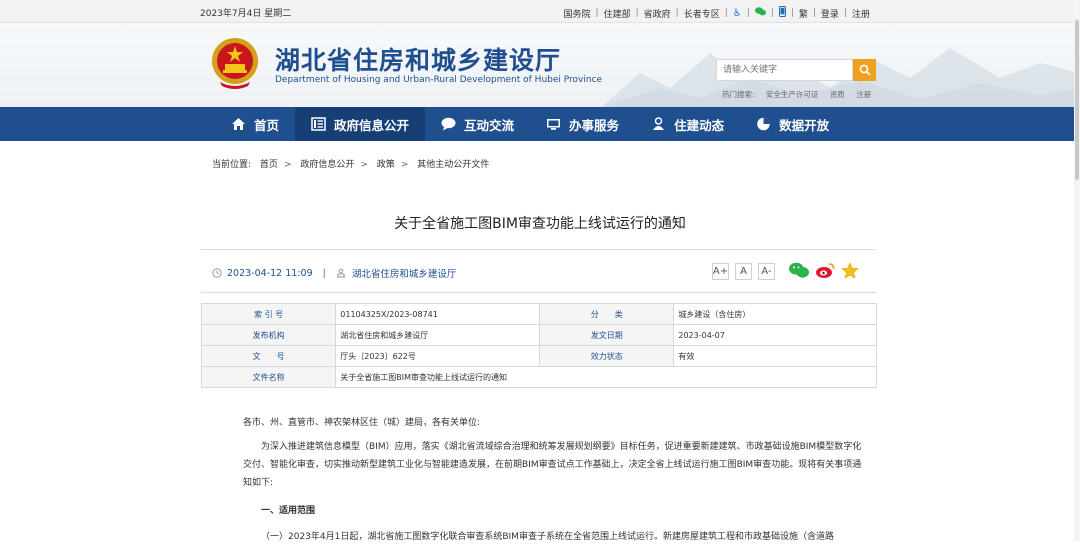 This screenshot has width=1080, height=546. I want to click on table-key: 分 类, so click(607, 314).